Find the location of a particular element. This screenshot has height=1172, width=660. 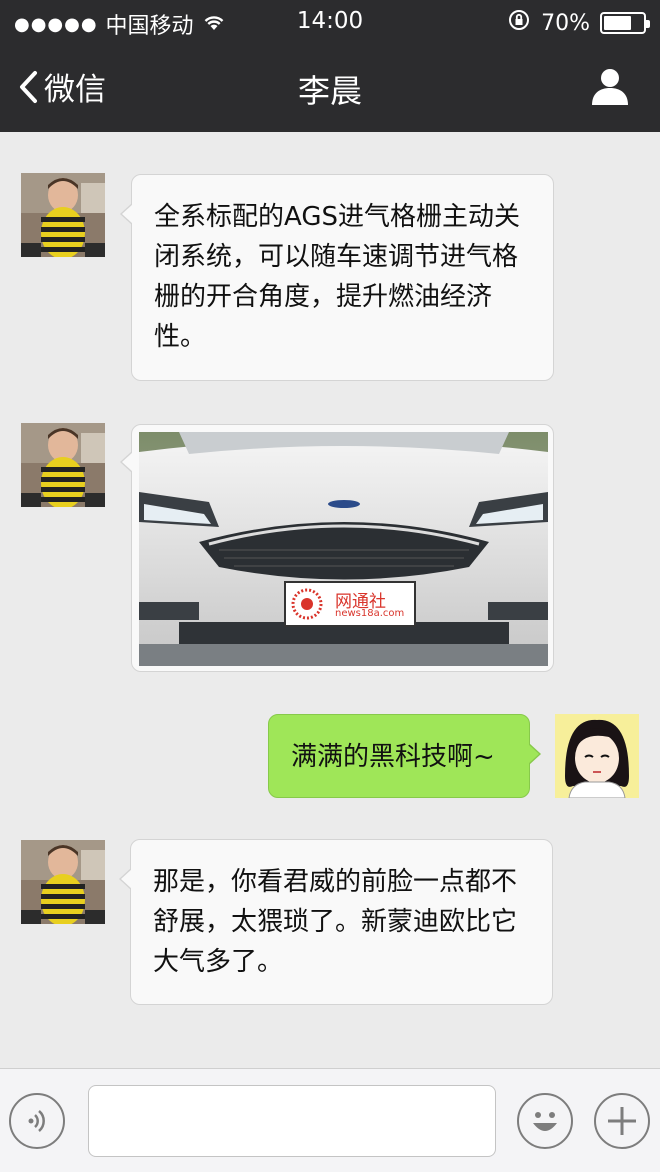

battery-fill is located at coordinates (617, 23).